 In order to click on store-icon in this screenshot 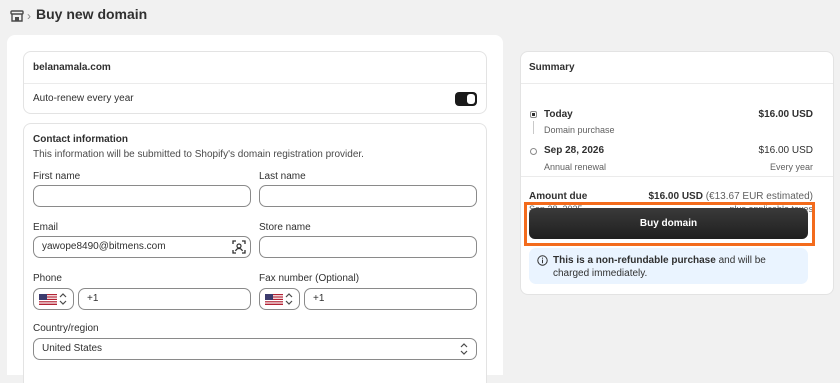, I will do `click(17, 16)`.